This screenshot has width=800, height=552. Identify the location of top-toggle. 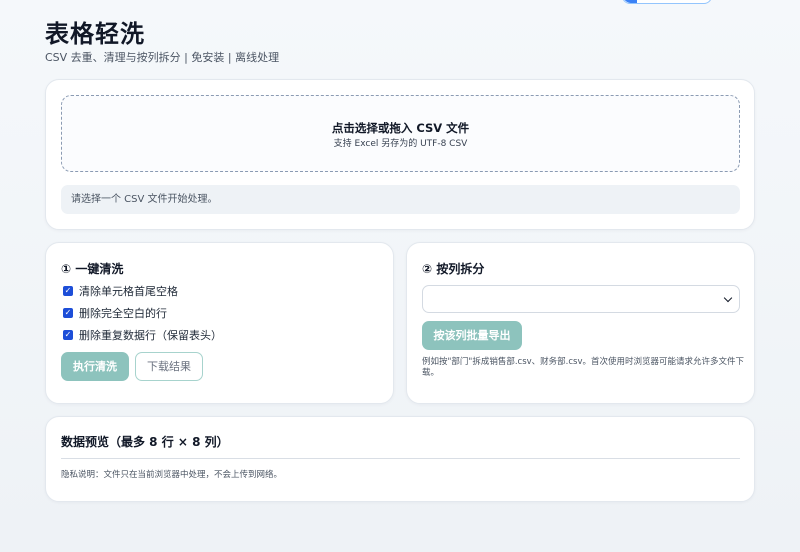
(667, 2).